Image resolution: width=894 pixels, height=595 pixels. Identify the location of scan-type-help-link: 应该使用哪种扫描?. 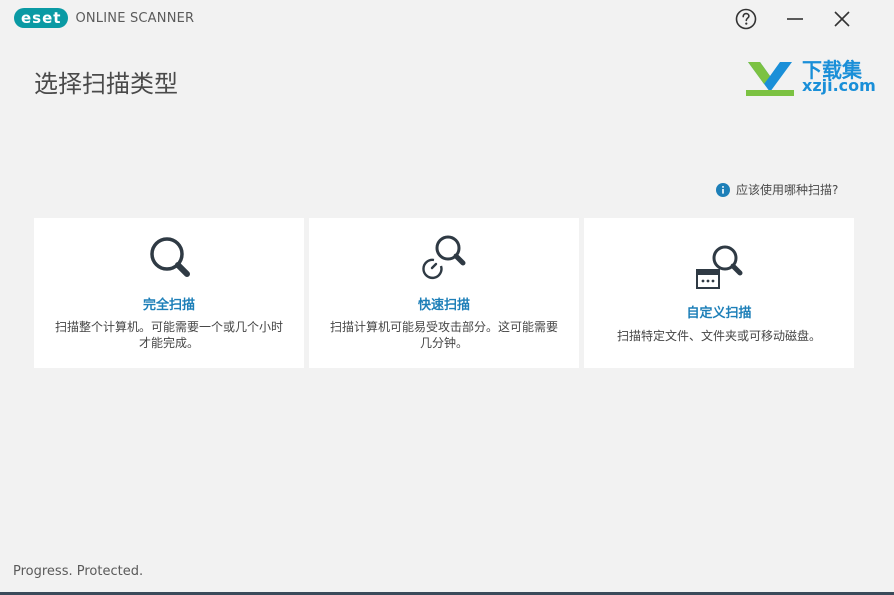
(777, 189).